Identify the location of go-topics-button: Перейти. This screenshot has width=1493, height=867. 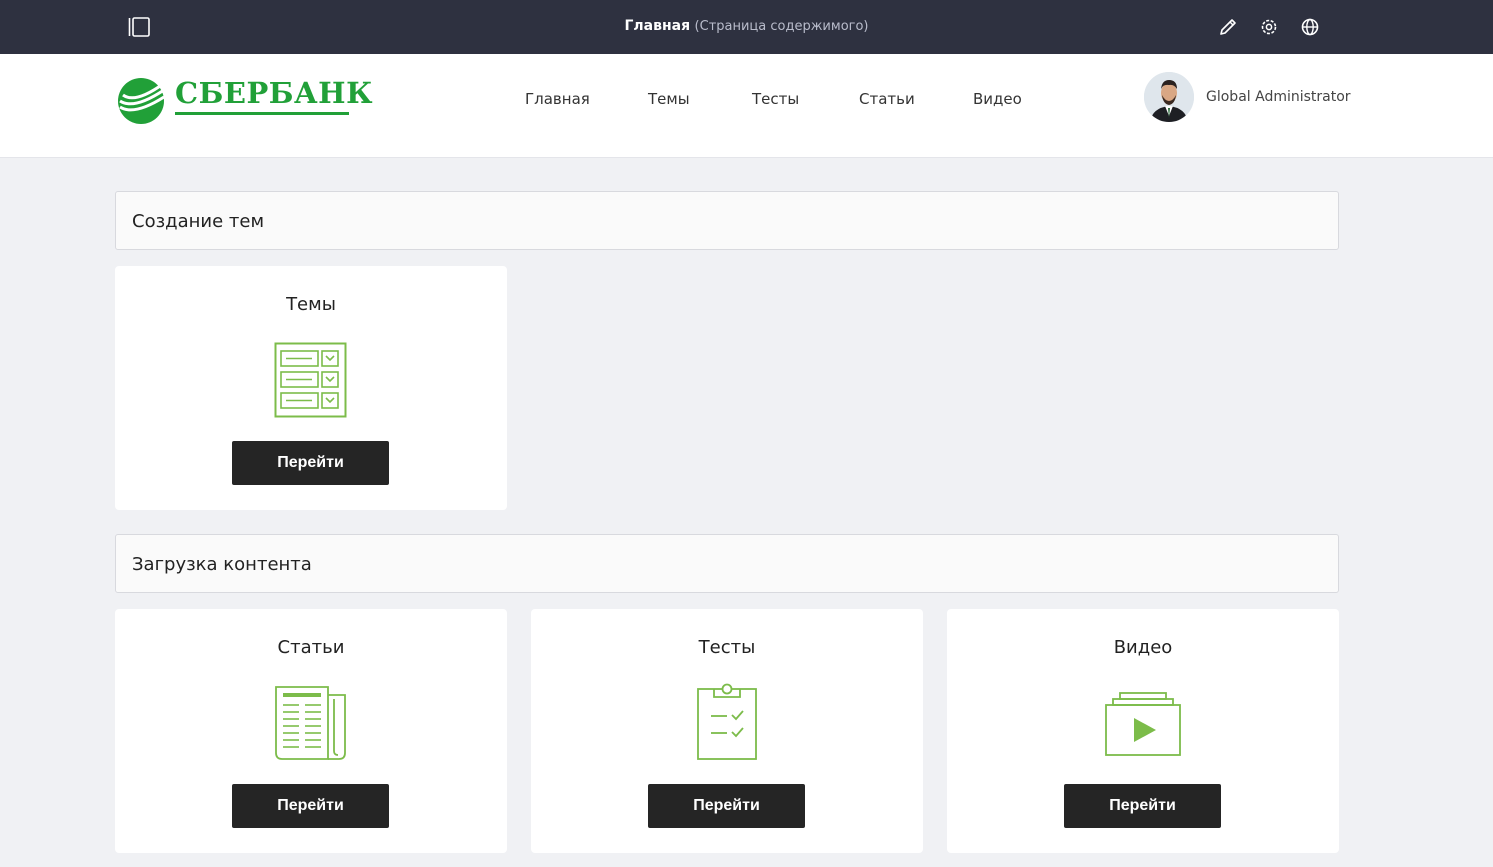
(310, 463).